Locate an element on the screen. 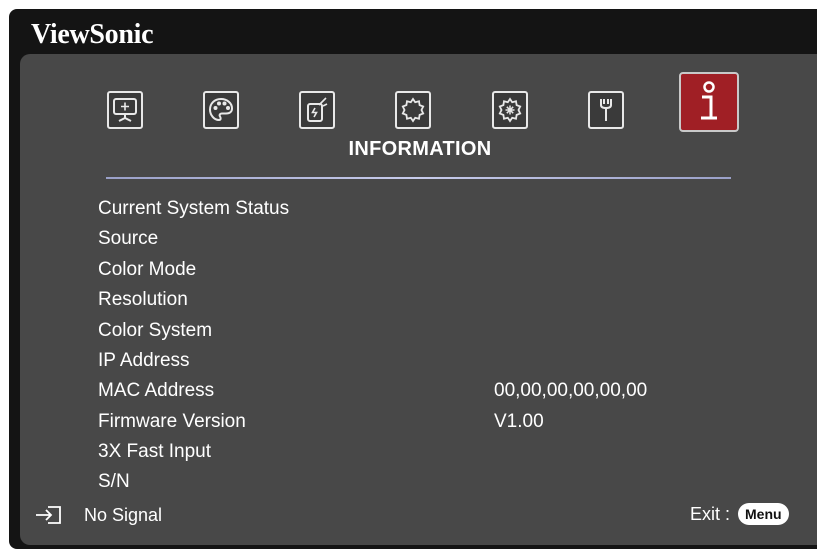 The height and width of the screenshot is (552, 817). row-label: S/N is located at coordinates (114, 481).